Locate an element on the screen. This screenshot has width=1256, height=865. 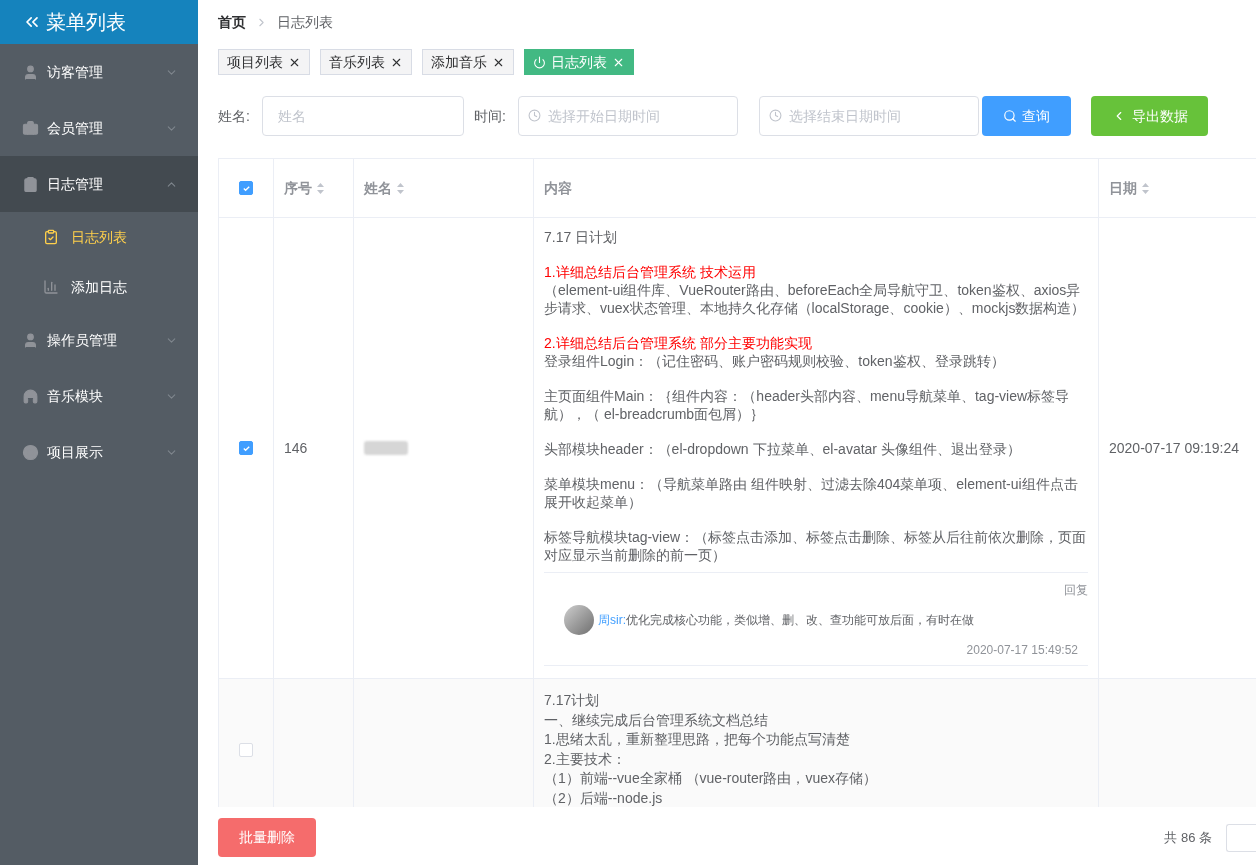
view-tag: 音乐列表 is located at coordinates (366, 62).